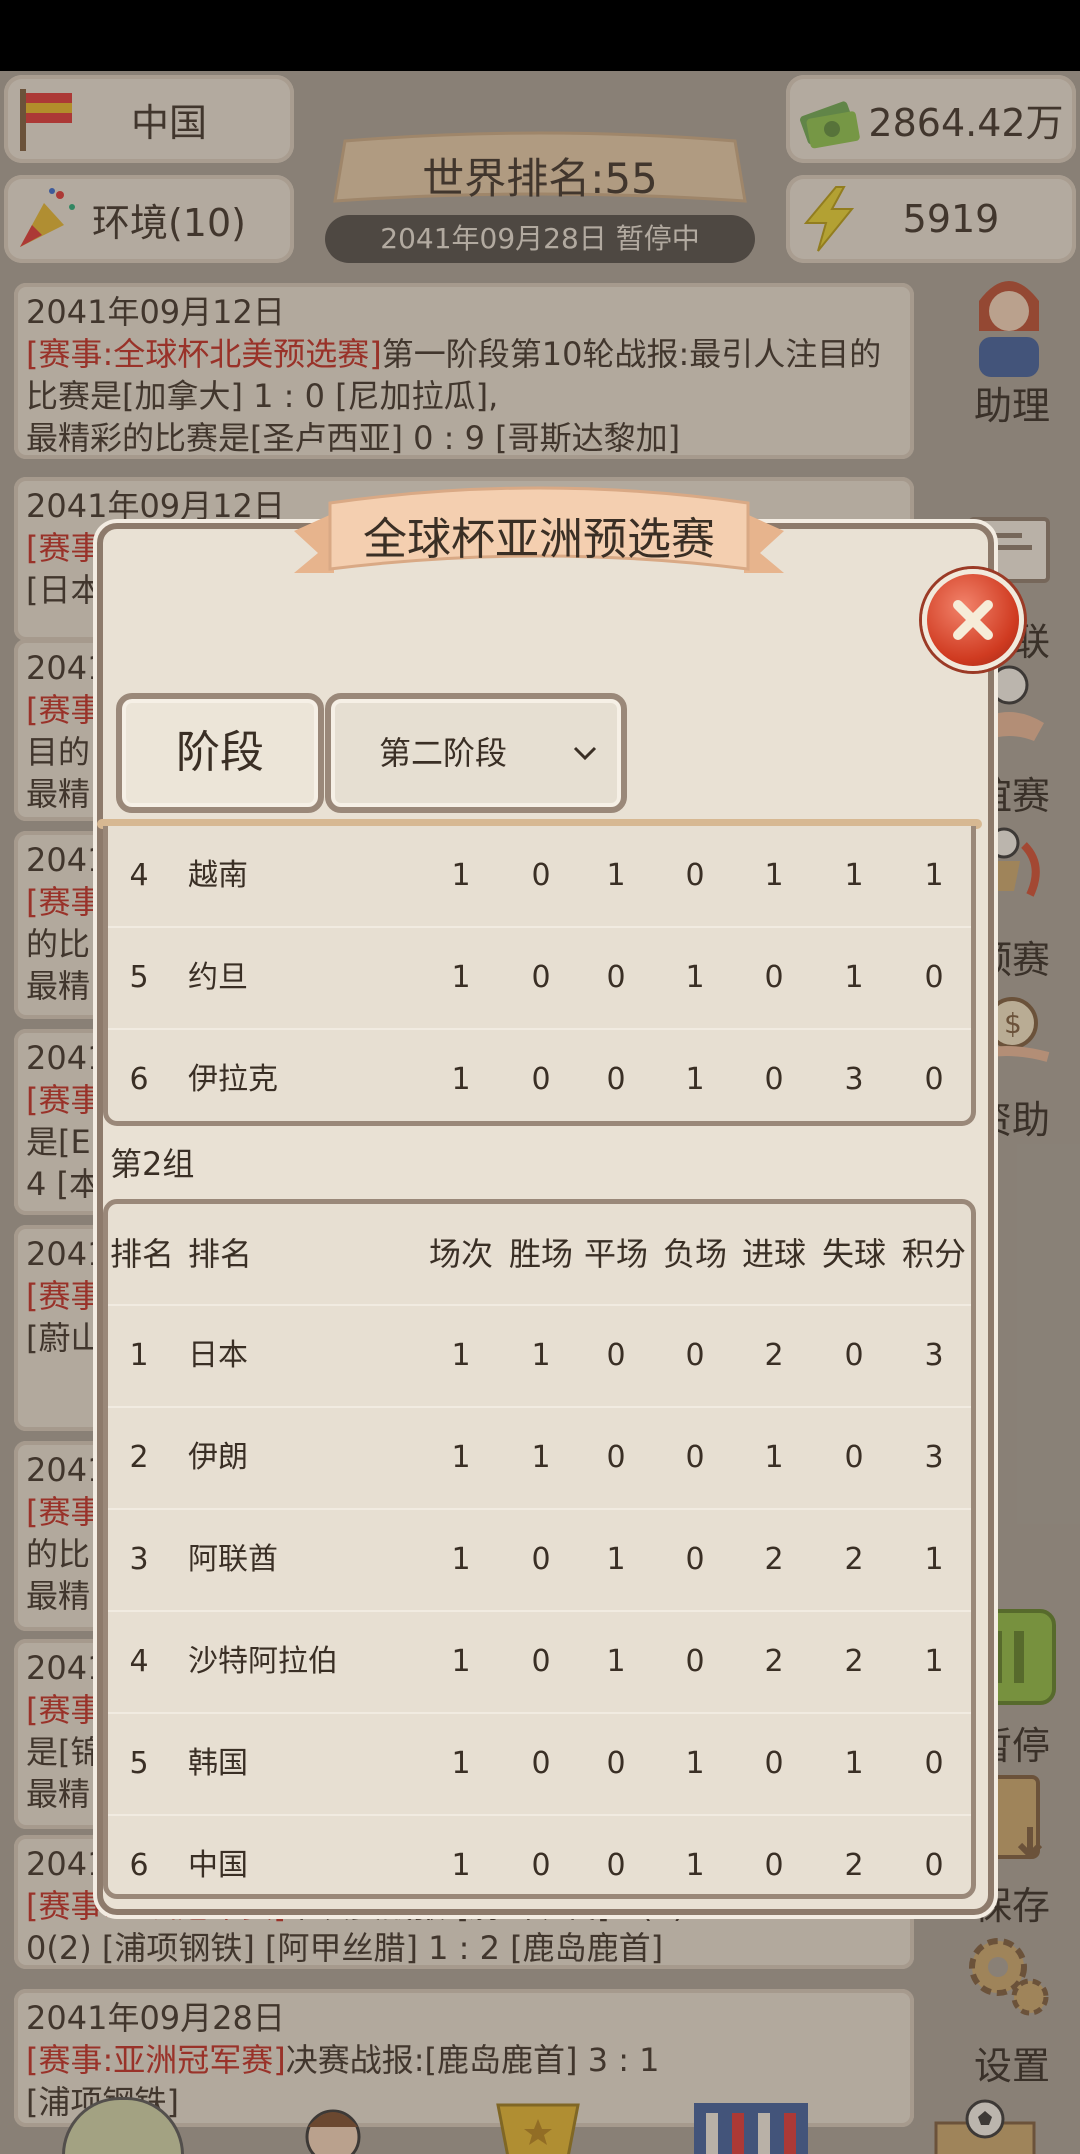 This screenshot has width=1080, height=2154. What do you see at coordinates (460, 1254) in the screenshot?
I see `header-played: 场次` at bounding box center [460, 1254].